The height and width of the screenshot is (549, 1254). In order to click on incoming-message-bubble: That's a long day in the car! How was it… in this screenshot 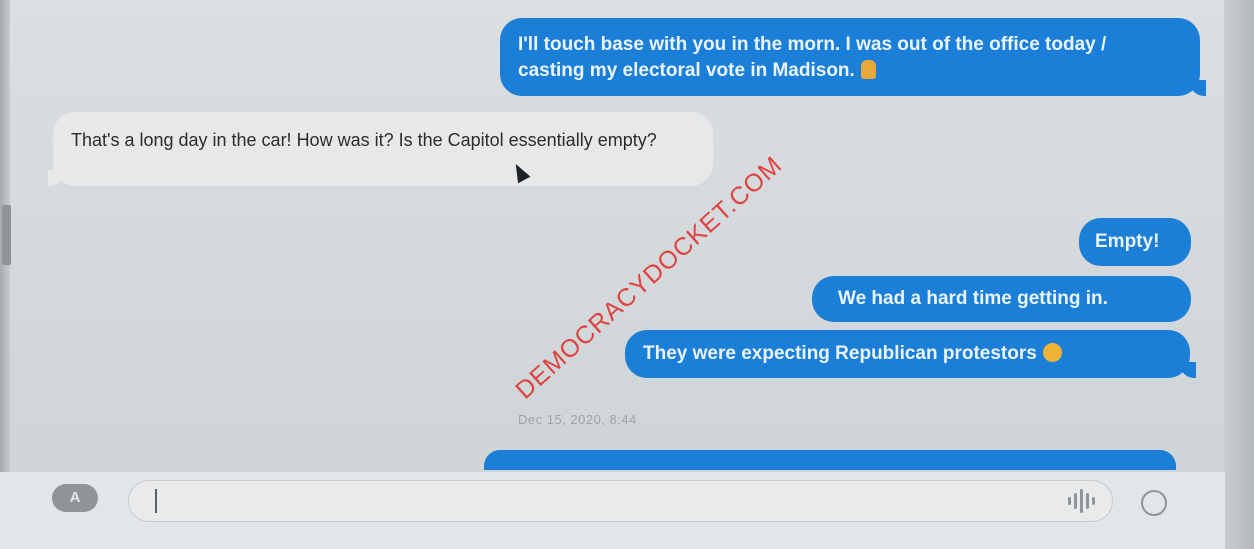, I will do `click(380, 149)`.